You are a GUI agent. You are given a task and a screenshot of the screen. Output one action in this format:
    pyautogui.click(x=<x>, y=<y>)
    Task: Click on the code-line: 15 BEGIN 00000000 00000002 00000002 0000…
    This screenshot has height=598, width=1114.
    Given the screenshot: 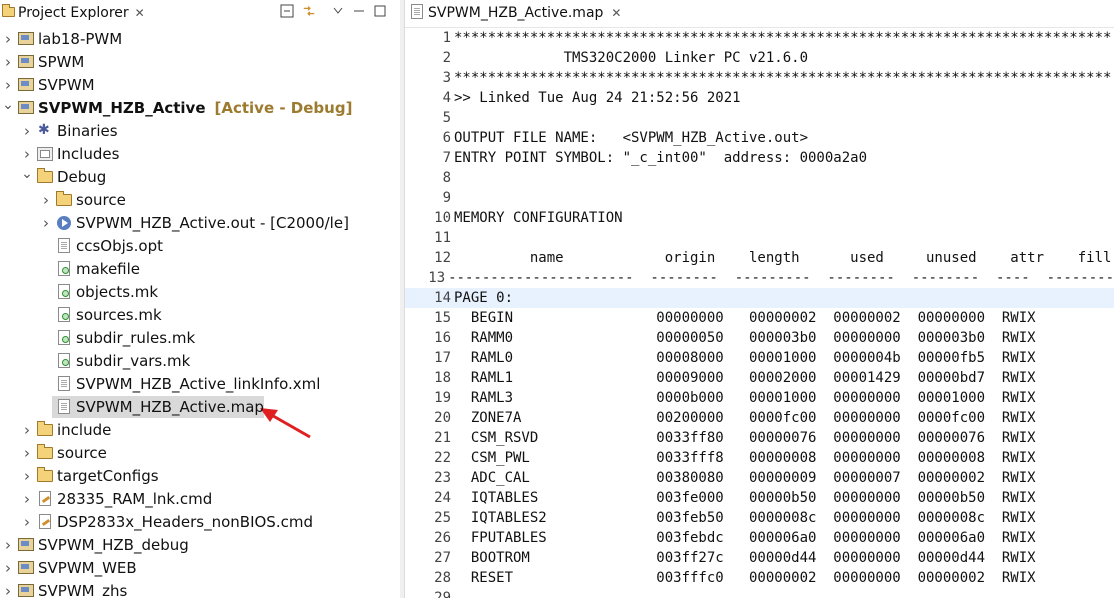 What is the action you would take?
    pyautogui.click(x=759, y=318)
    